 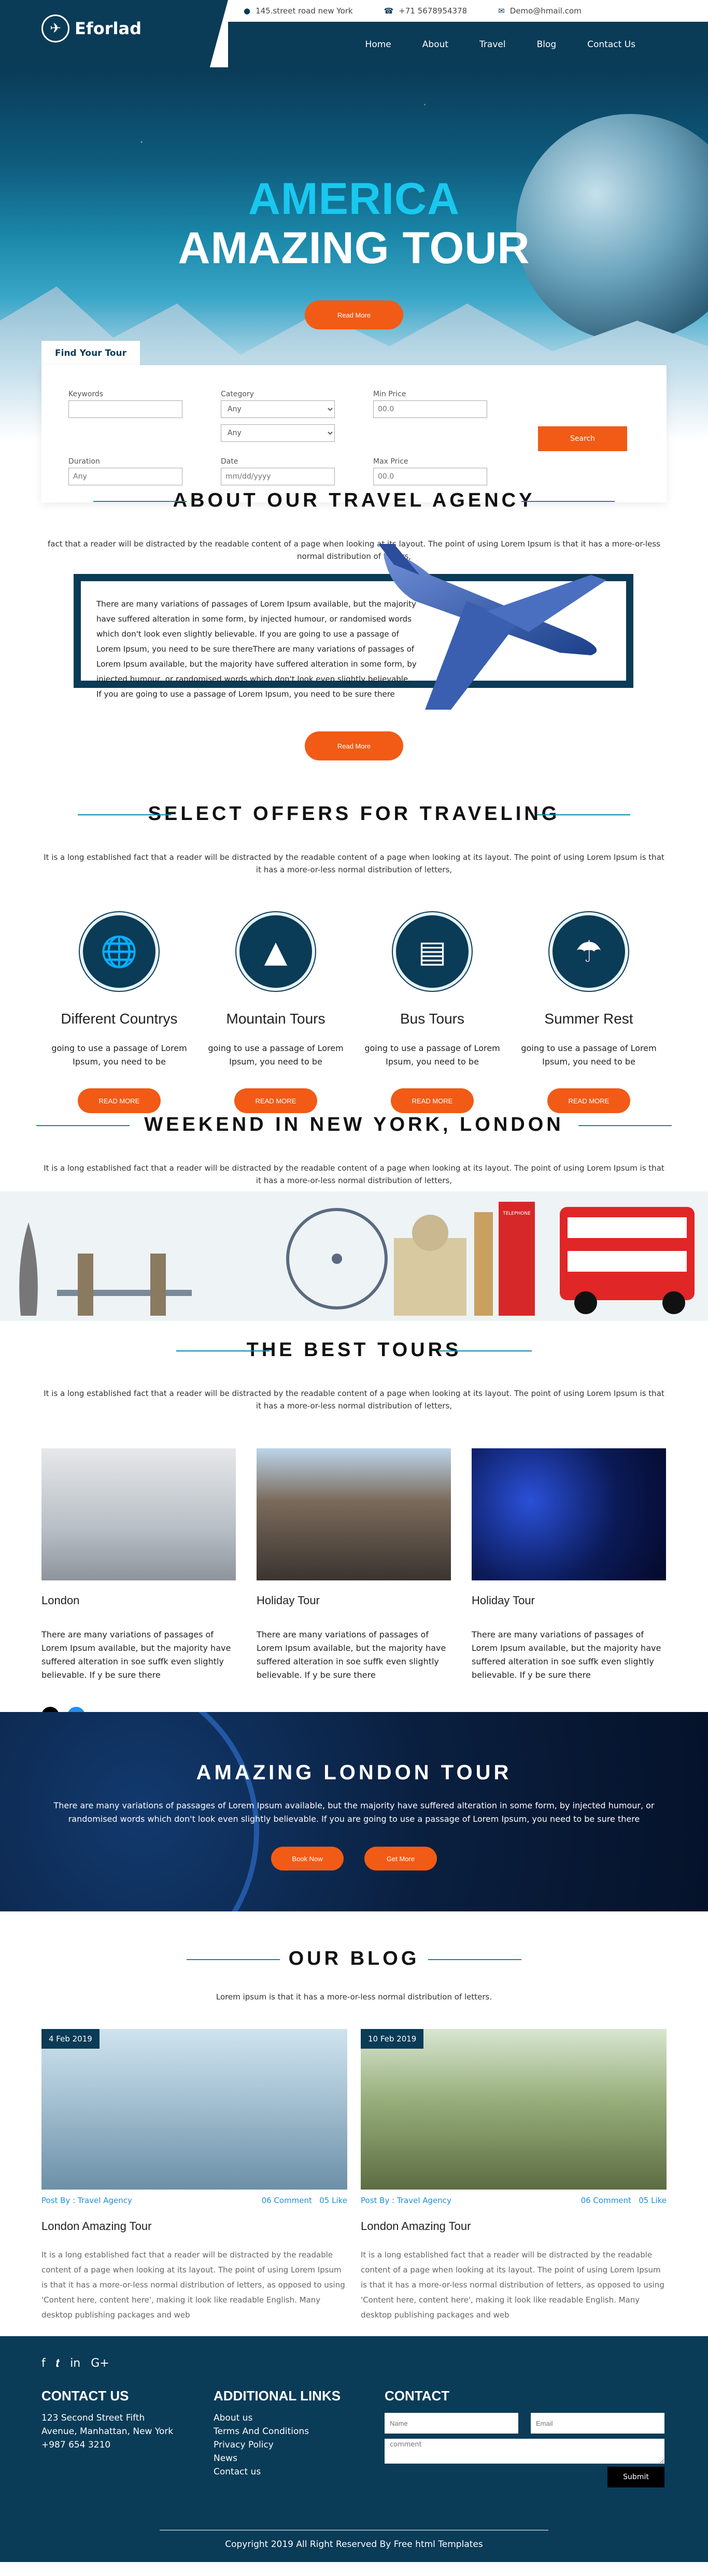 I want to click on google-plus-icon: G+, so click(x=100, y=2363).